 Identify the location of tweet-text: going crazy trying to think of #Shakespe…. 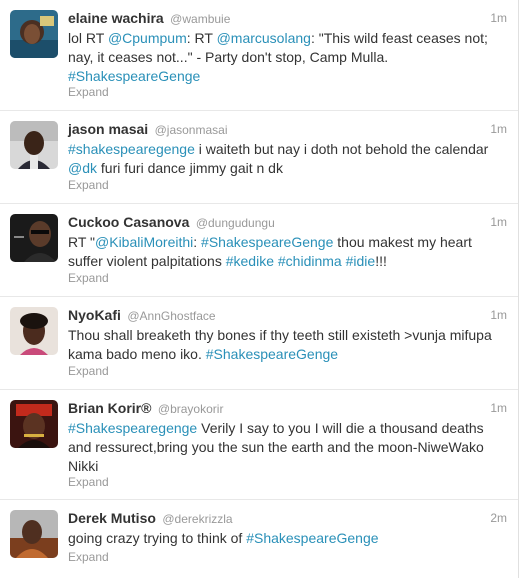
(287, 538).